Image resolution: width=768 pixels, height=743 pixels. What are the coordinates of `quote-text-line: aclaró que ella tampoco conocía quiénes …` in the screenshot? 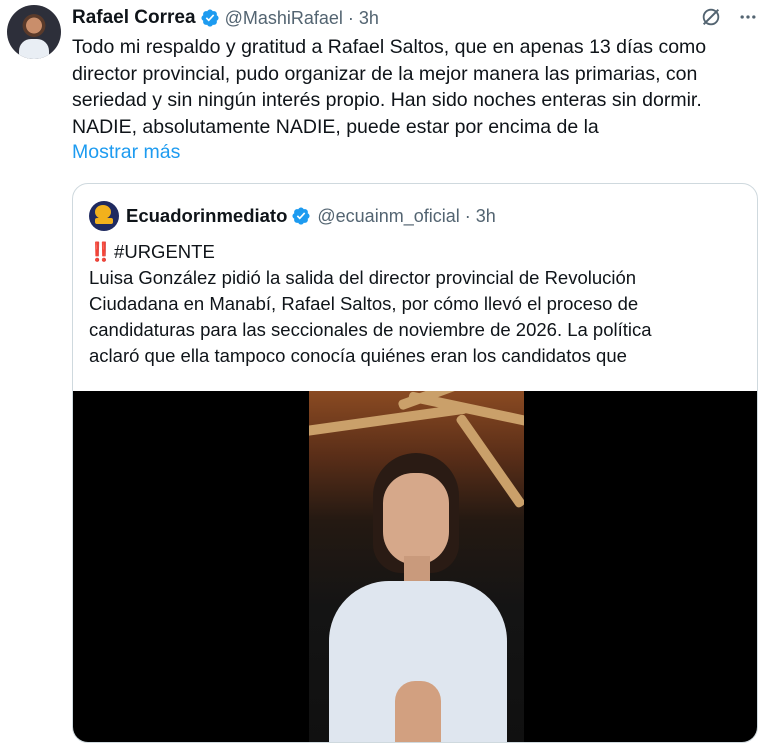 It's located at (358, 355).